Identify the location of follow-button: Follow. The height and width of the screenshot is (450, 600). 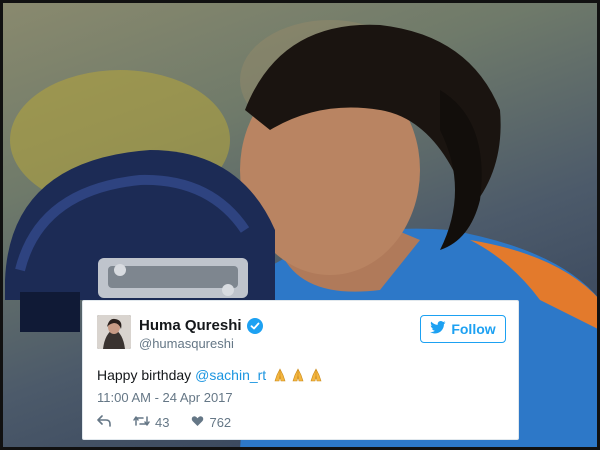
(463, 329).